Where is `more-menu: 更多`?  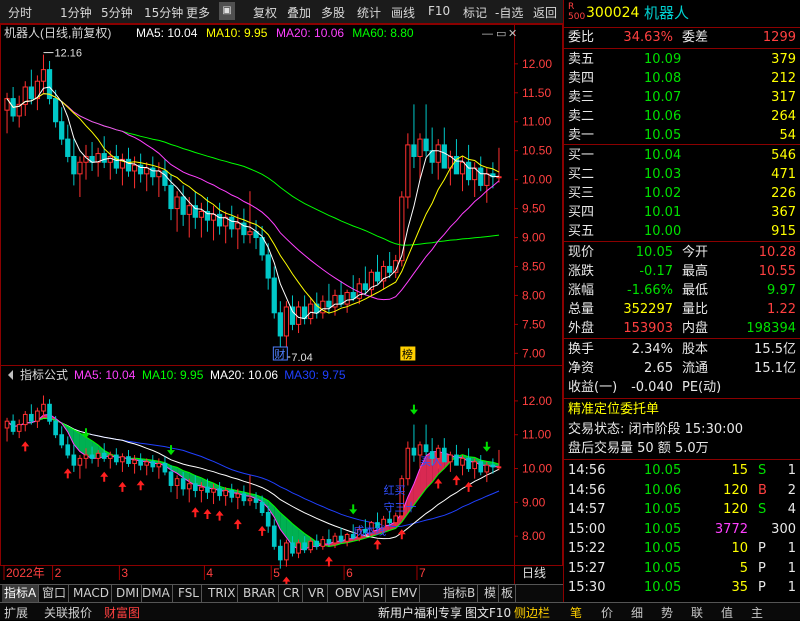
more-menu: 更多 is located at coordinates (198, 12).